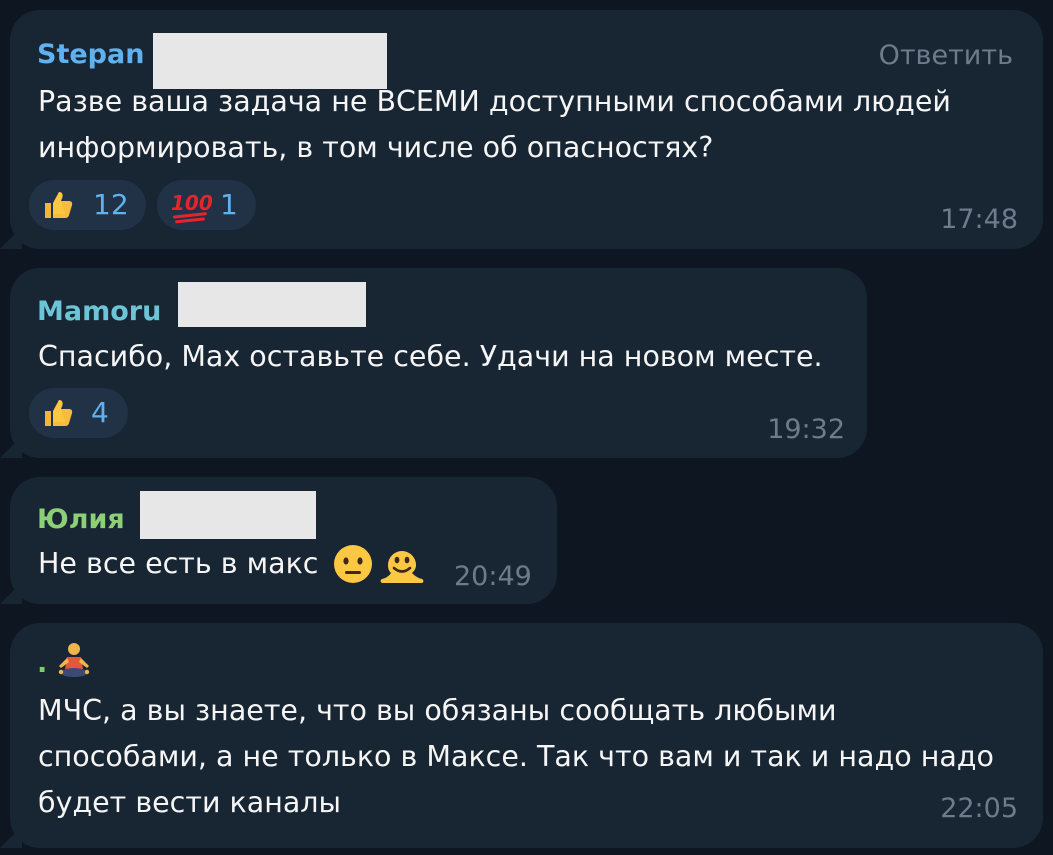 Image resolution: width=1053 pixels, height=855 pixels. What do you see at coordinates (81, 520) in the screenshot?
I see `sender-name: Юлия` at bounding box center [81, 520].